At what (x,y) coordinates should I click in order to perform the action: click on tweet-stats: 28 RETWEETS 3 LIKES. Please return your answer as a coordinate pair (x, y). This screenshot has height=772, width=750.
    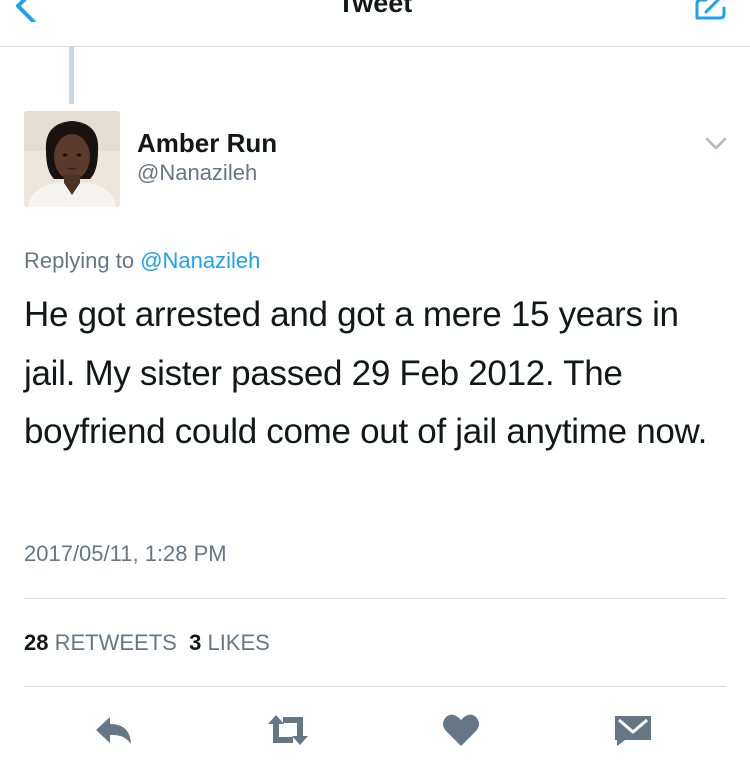
    Looking at the image, I should click on (147, 643).